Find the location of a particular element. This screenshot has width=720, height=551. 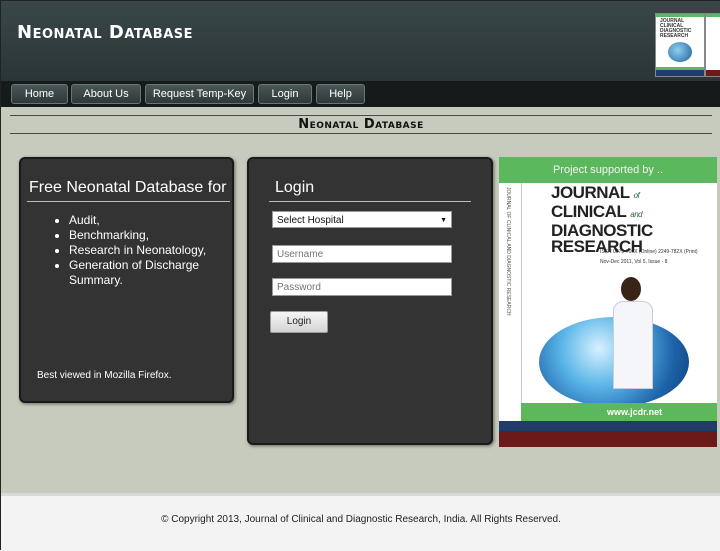

feature-item: Research in Neonatology, is located at coordinates (150, 250).